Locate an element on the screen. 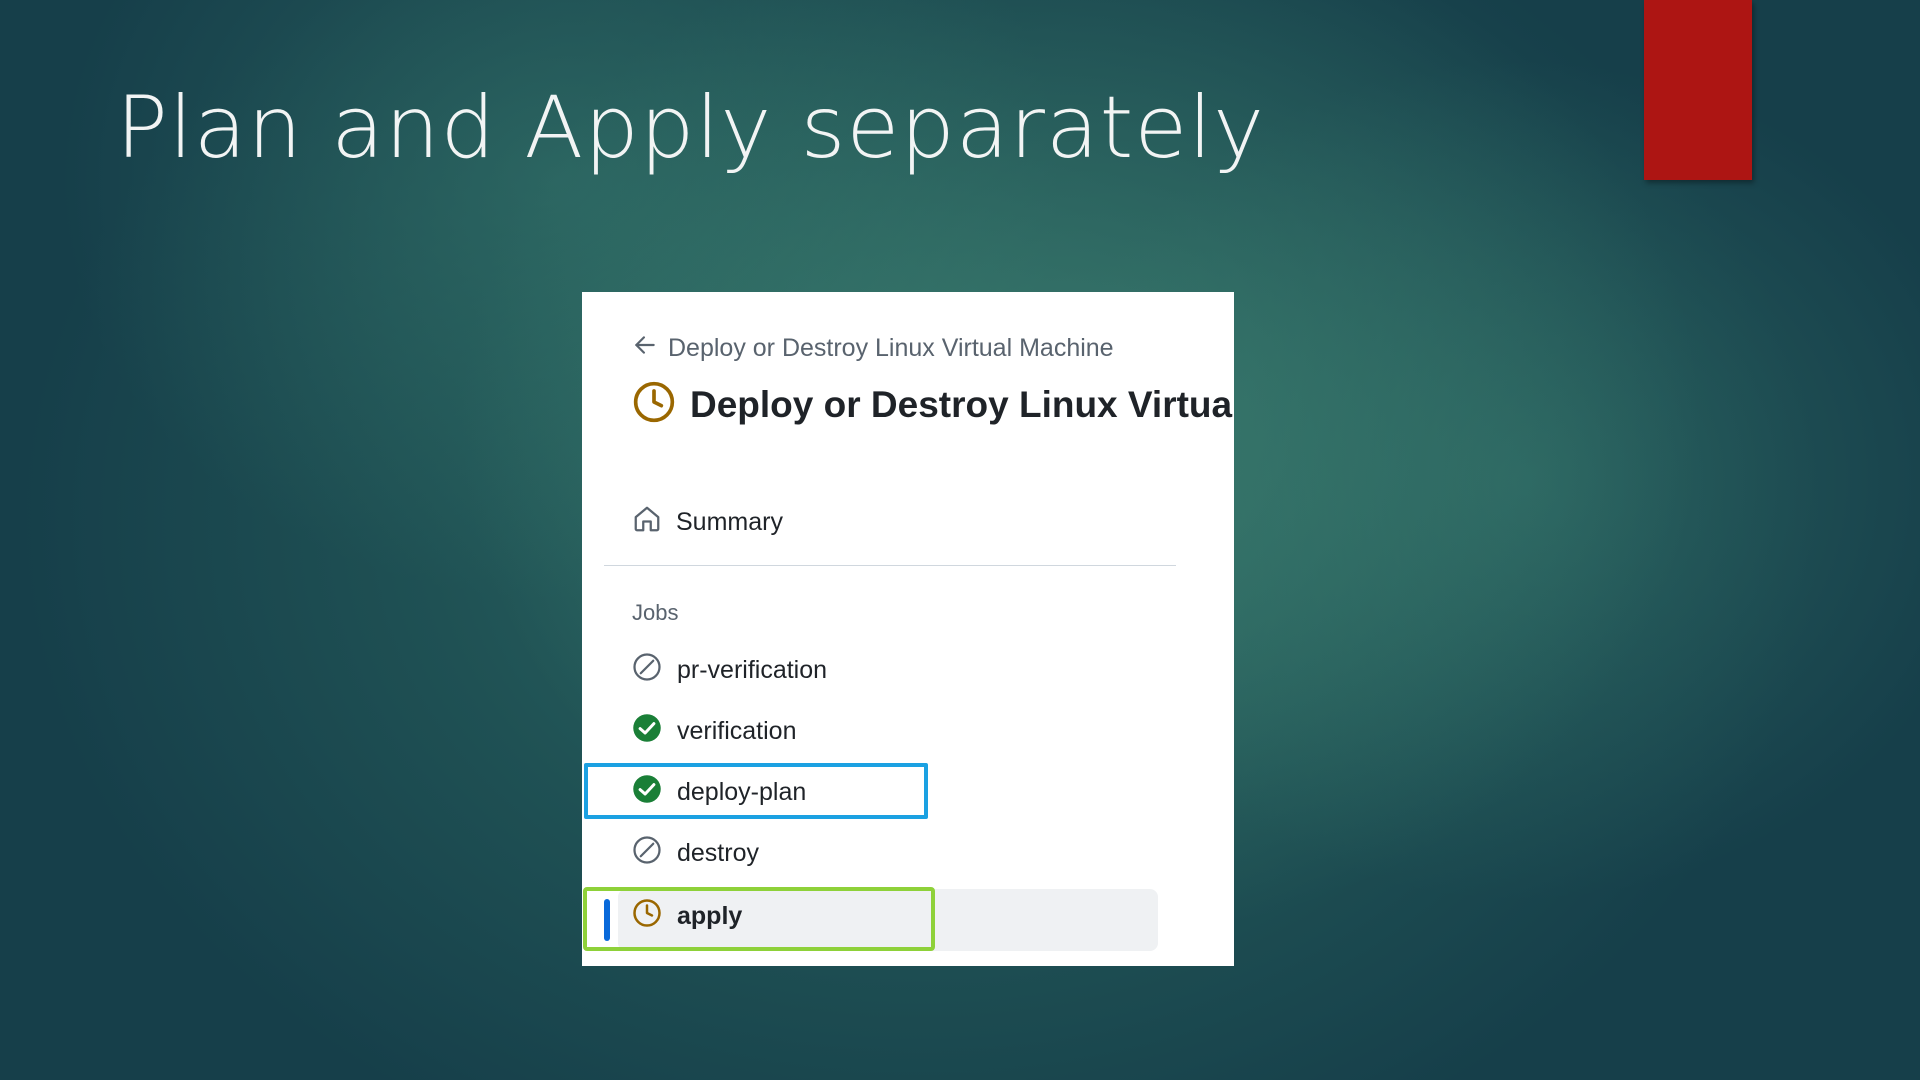  jobs-heading: Jobs is located at coordinates (655, 612).